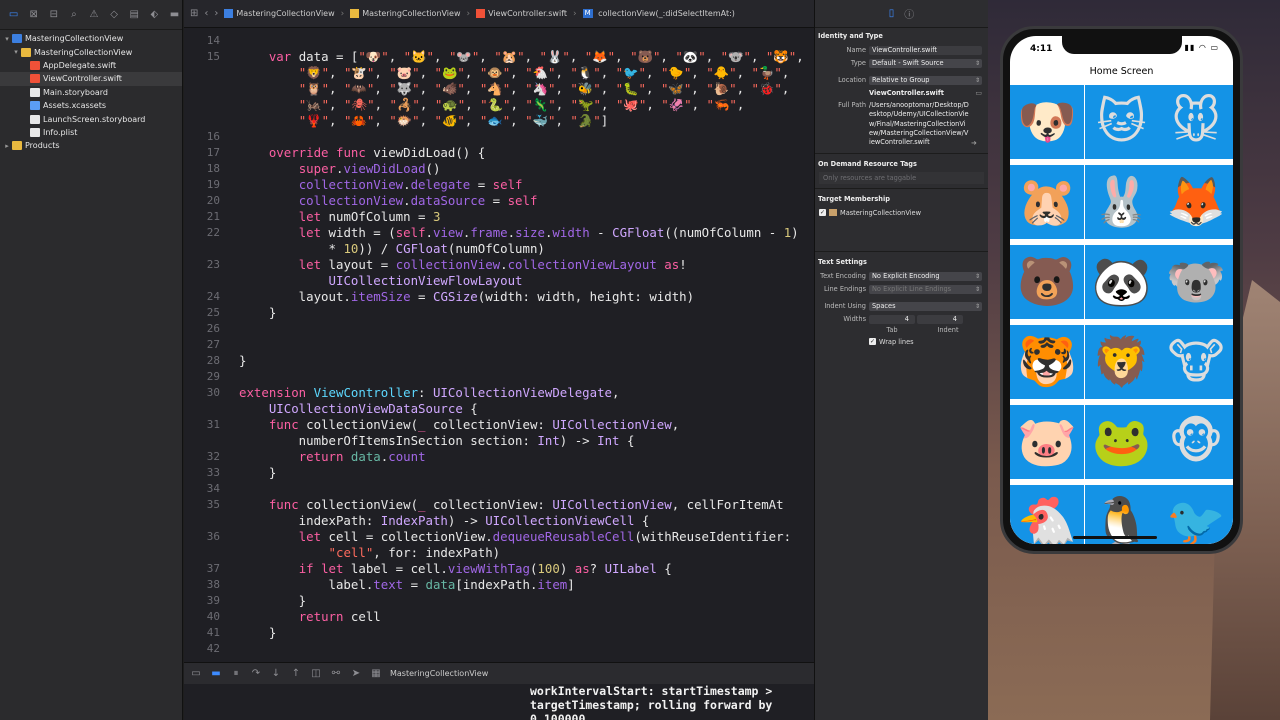 Image resolution: width=1280 pixels, height=720 pixels. I want to click on collection-cell: 🐹, so click(1047, 202).